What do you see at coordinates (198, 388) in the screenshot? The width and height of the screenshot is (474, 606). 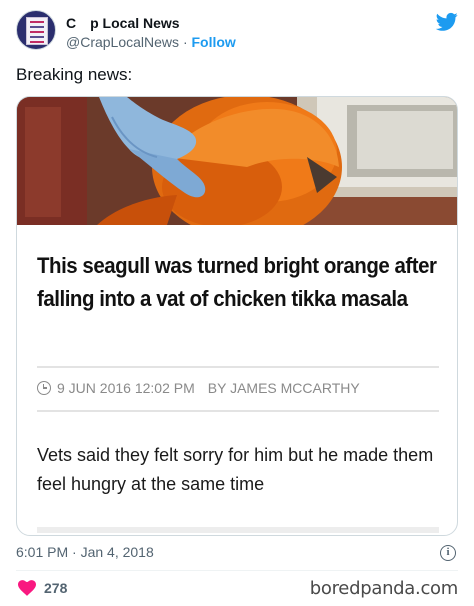 I see `article-meta: 9 JUN 2016 12:02 PM BY JAMES MCCARTHY` at bounding box center [198, 388].